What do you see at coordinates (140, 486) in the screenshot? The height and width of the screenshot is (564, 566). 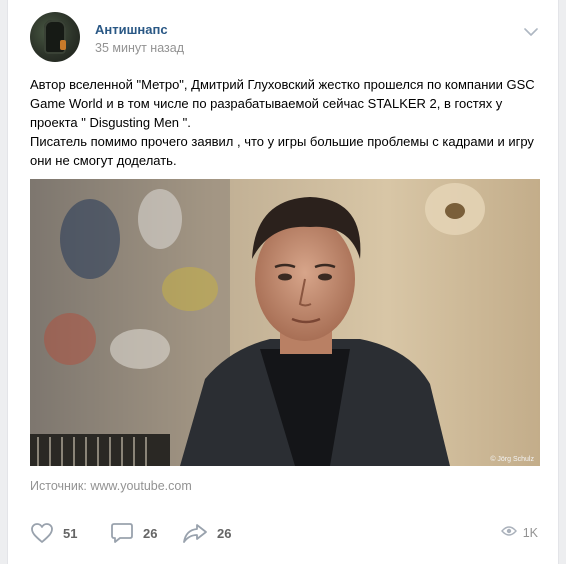 I see `source-link: www.youtube.com` at bounding box center [140, 486].